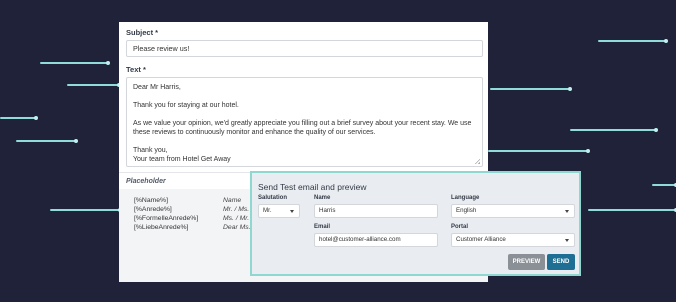  I want to click on preview-button: PREVIEW, so click(526, 262).